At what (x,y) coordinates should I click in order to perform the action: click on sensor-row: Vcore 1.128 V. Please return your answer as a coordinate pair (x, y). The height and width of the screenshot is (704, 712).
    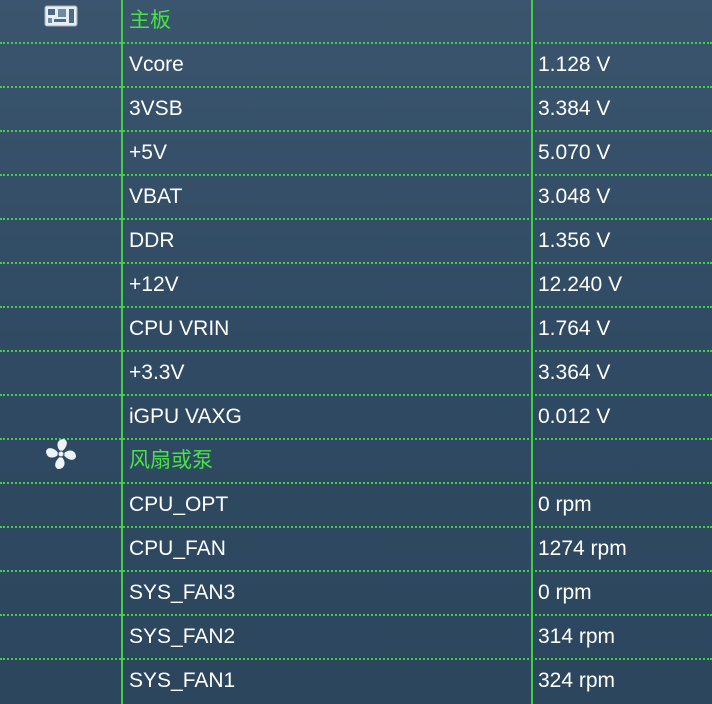
    Looking at the image, I should click on (356, 66).